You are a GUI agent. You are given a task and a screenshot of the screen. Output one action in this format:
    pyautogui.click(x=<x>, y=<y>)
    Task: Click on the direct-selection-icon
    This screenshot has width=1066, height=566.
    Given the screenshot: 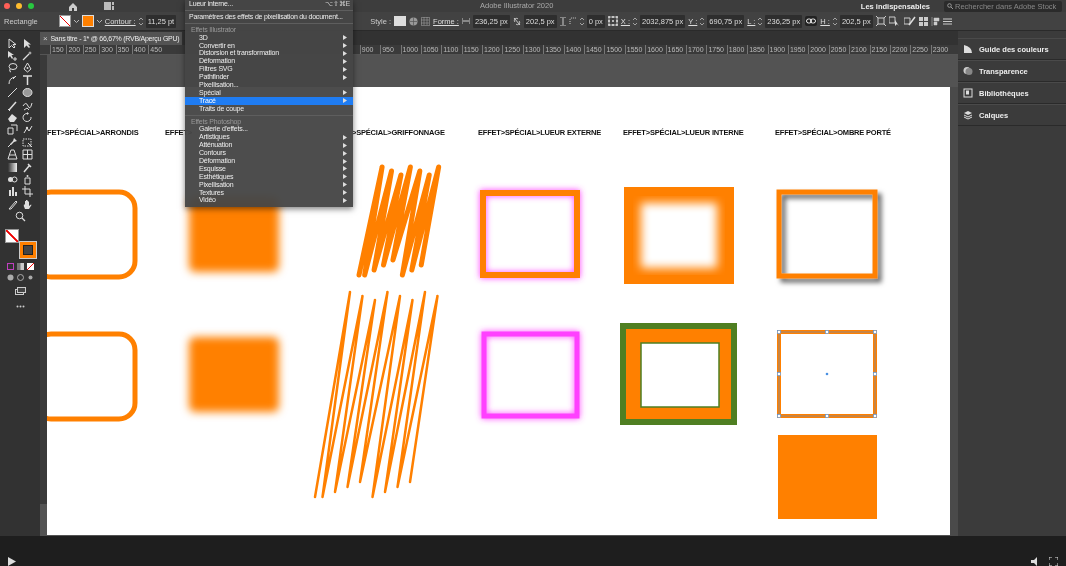 What is the action you would take?
    pyautogui.click(x=27, y=43)
    